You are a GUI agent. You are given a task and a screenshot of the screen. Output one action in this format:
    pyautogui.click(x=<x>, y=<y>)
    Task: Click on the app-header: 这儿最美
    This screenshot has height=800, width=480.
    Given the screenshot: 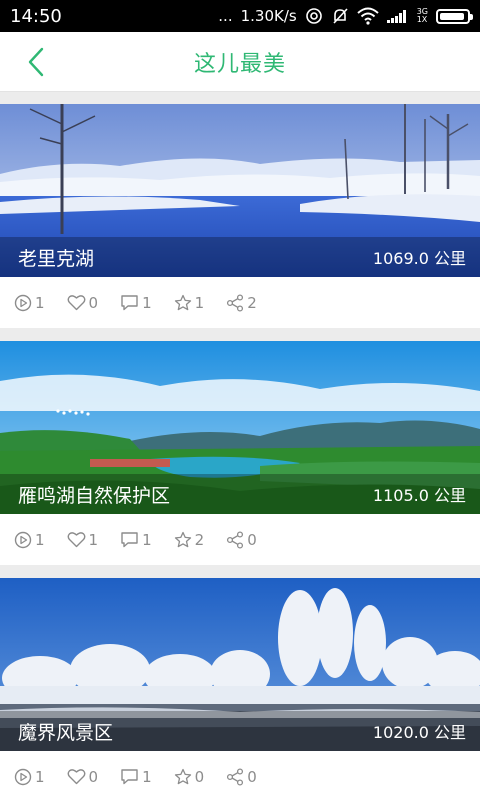 What is the action you would take?
    pyautogui.click(x=240, y=62)
    